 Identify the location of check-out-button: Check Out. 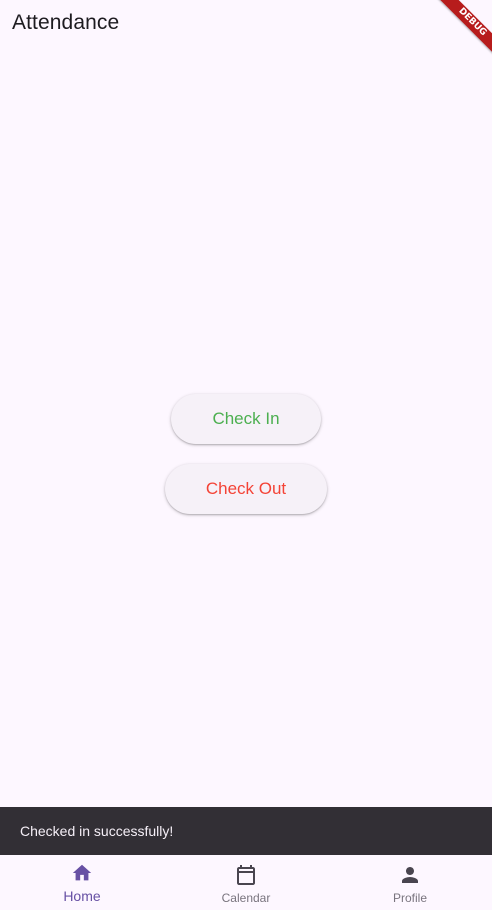
(246, 489).